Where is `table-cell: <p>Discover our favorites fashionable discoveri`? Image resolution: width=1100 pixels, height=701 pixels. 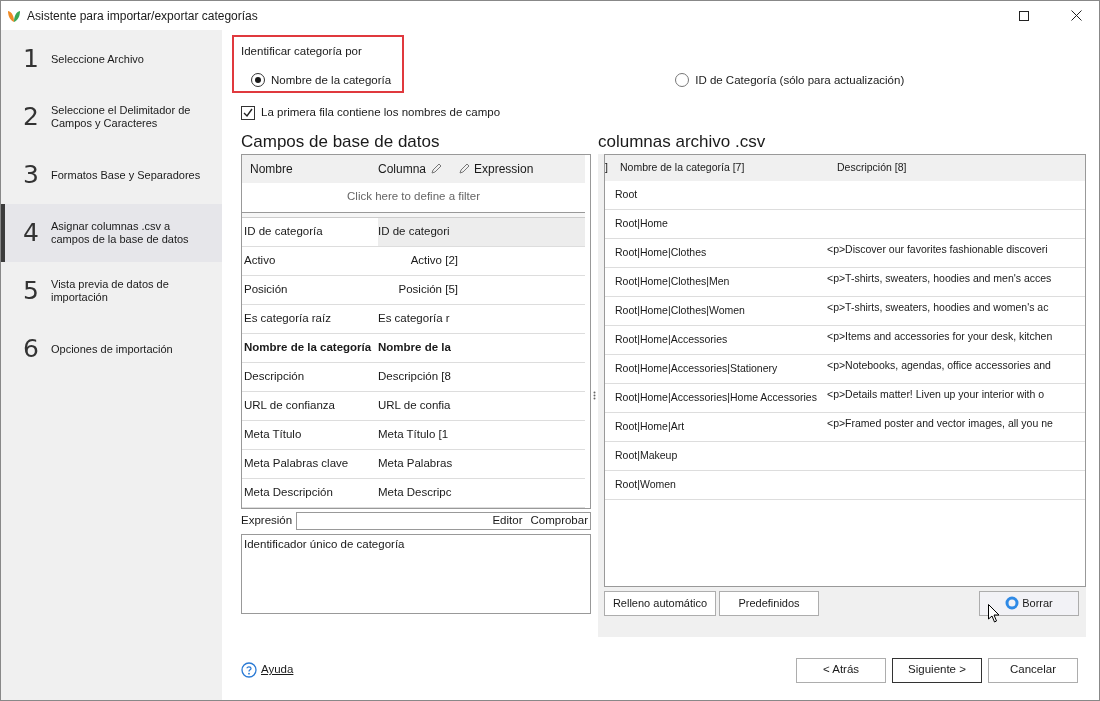 table-cell: <p>Discover our favorites fashionable discoveri is located at coordinates (937, 248).